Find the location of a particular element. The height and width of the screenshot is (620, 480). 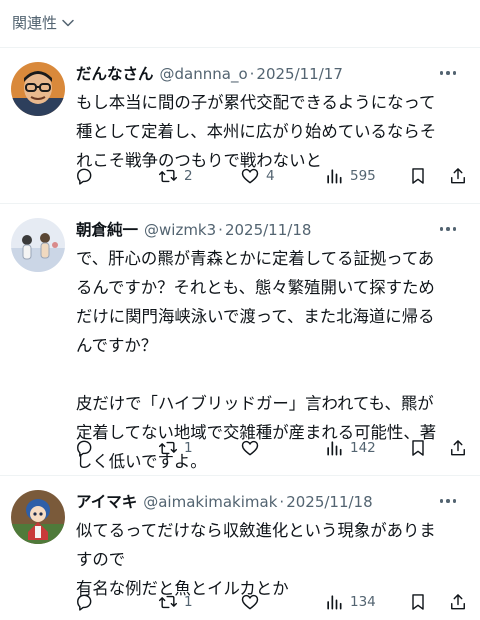

action-bar: 1 134 is located at coordinates (274, 602).